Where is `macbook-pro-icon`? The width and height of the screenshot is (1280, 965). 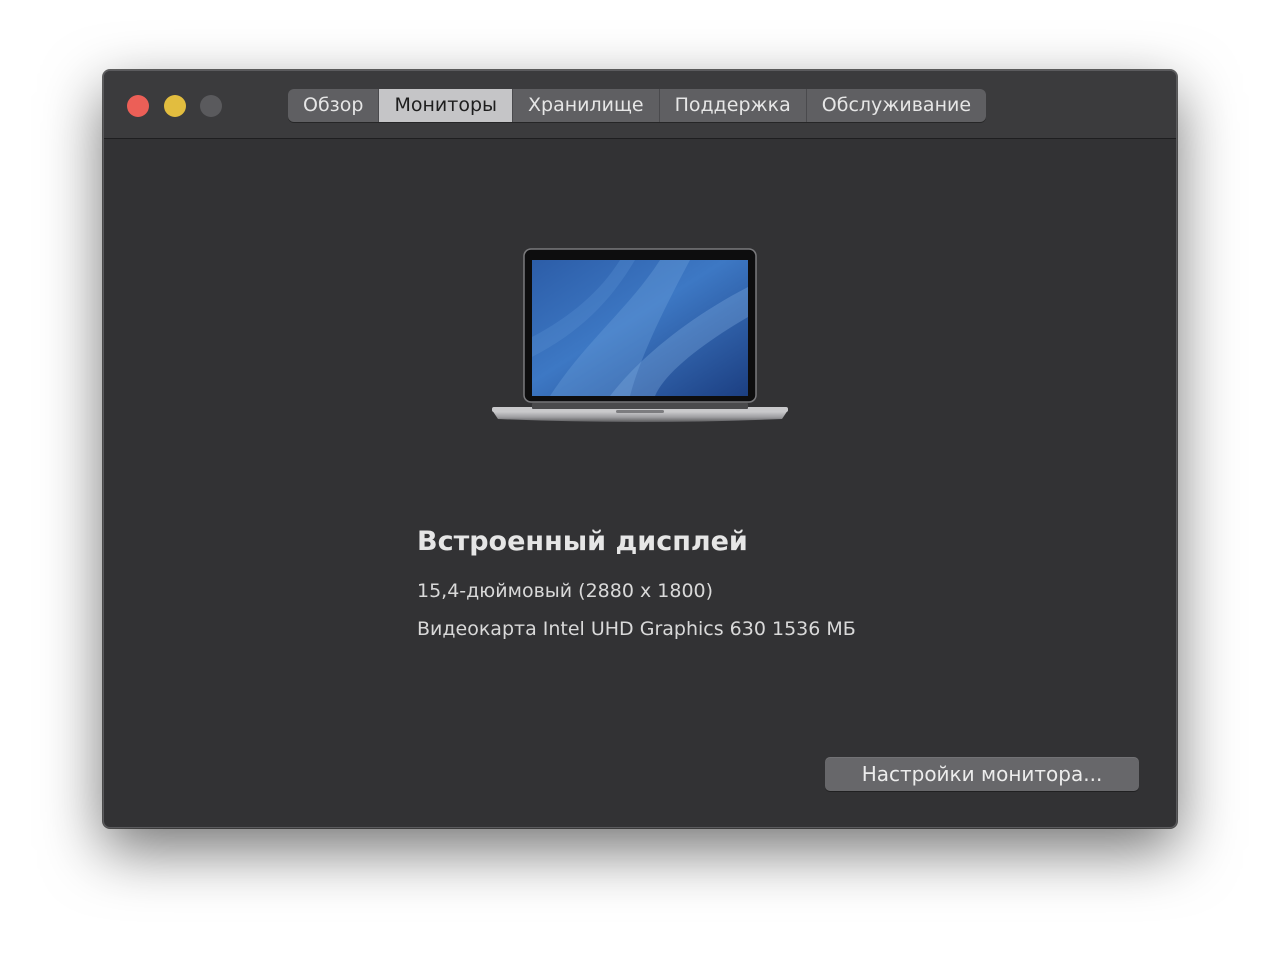
macbook-pro-icon is located at coordinates (640, 335).